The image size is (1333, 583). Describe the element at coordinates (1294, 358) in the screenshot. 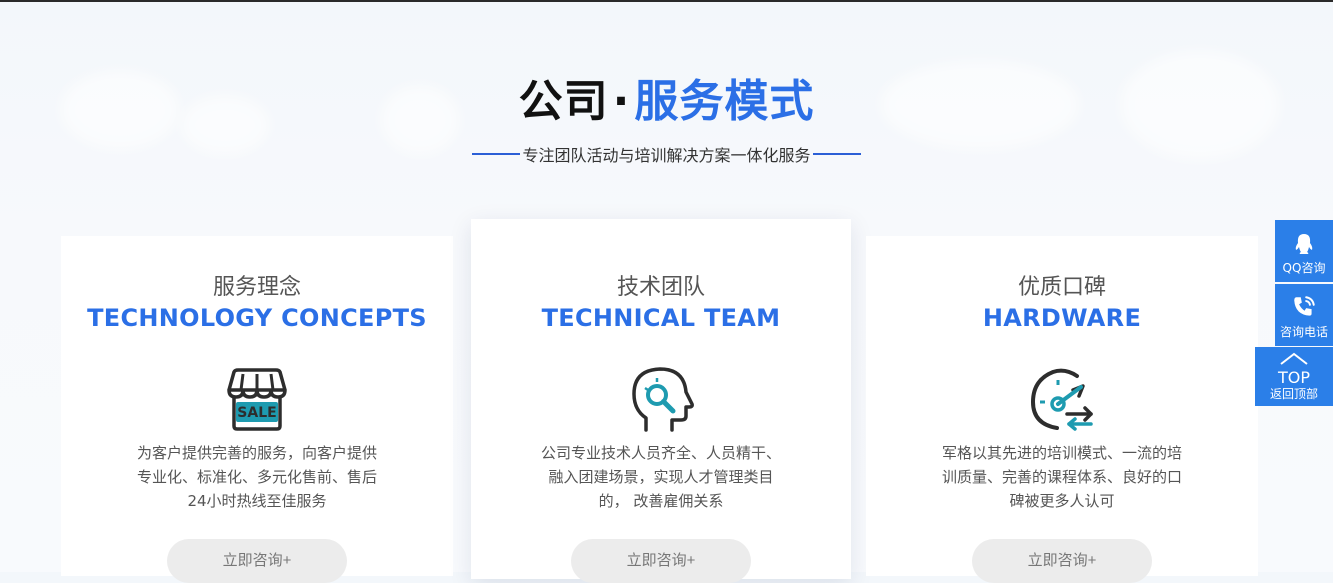

I see `chevron-up-icon` at that location.